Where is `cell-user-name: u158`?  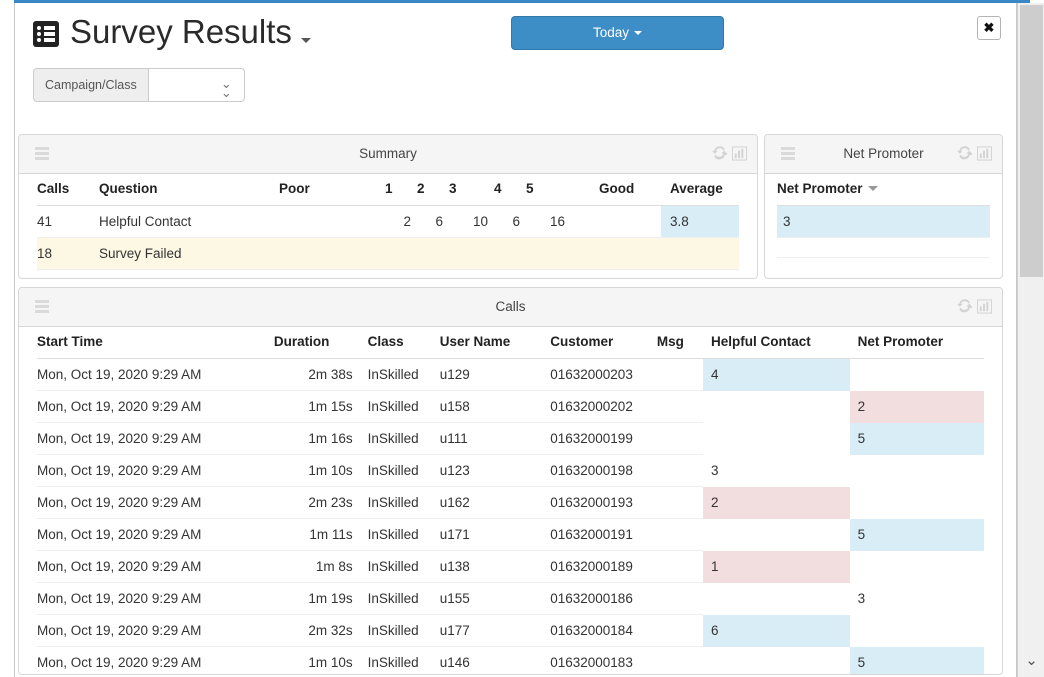
cell-user-name: u158 is located at coordinates (491, 406).